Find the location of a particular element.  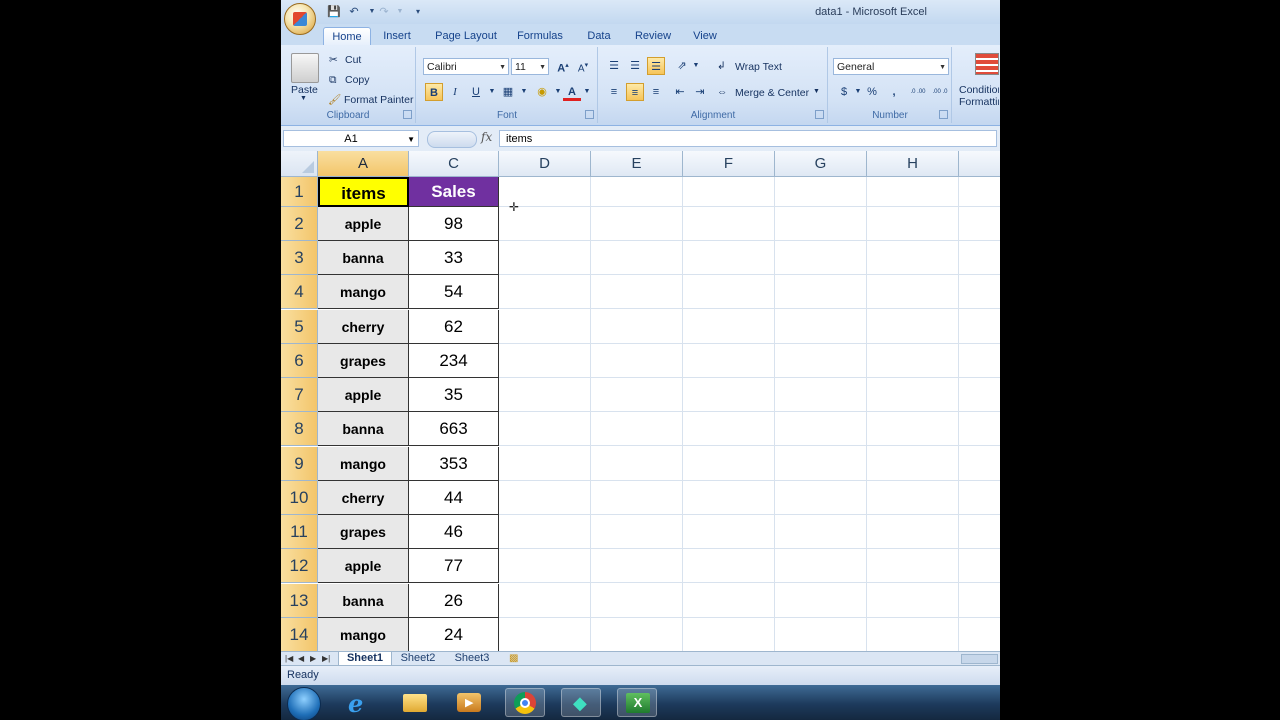

row-header: 14 is located at coordinates (299, 634).